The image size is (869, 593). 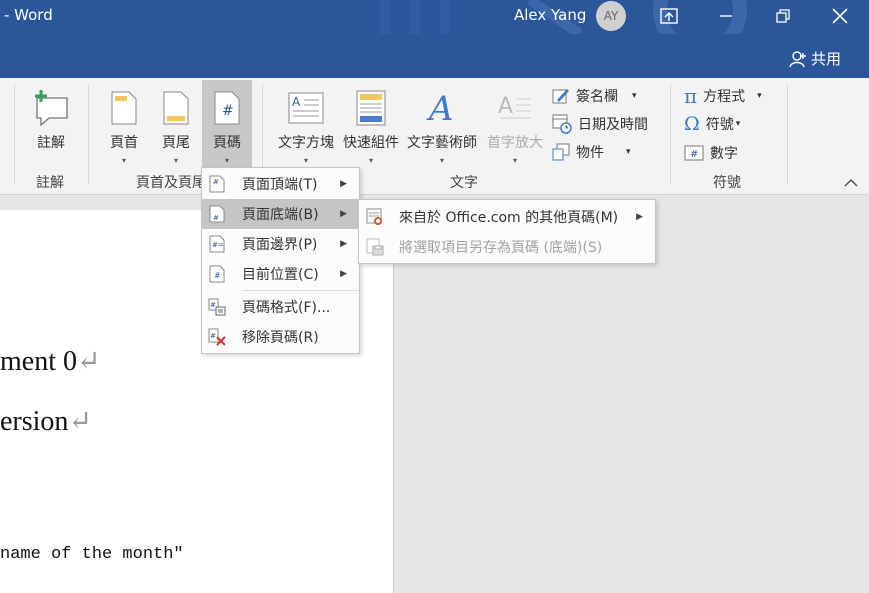 What do you see at coordinates (464, 183) in the screenshot?
I see `text-group-label: 文字` at bounding box center [464, 183].